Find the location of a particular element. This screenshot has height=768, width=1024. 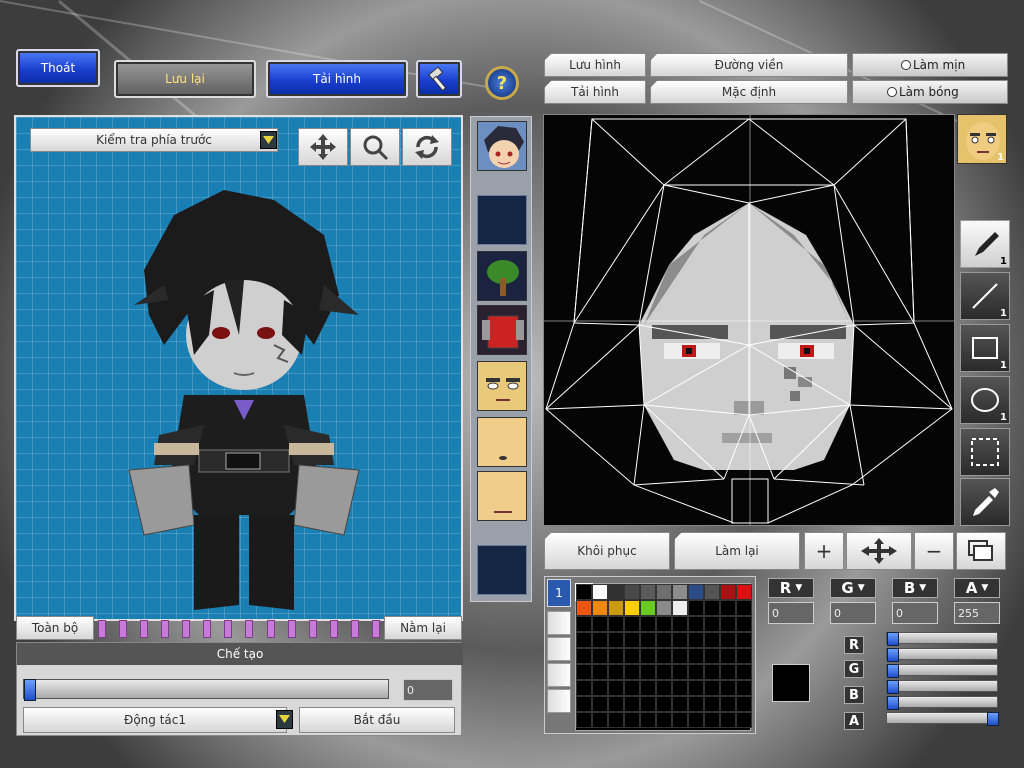

blue-slider is located at coordinates (942, 703).